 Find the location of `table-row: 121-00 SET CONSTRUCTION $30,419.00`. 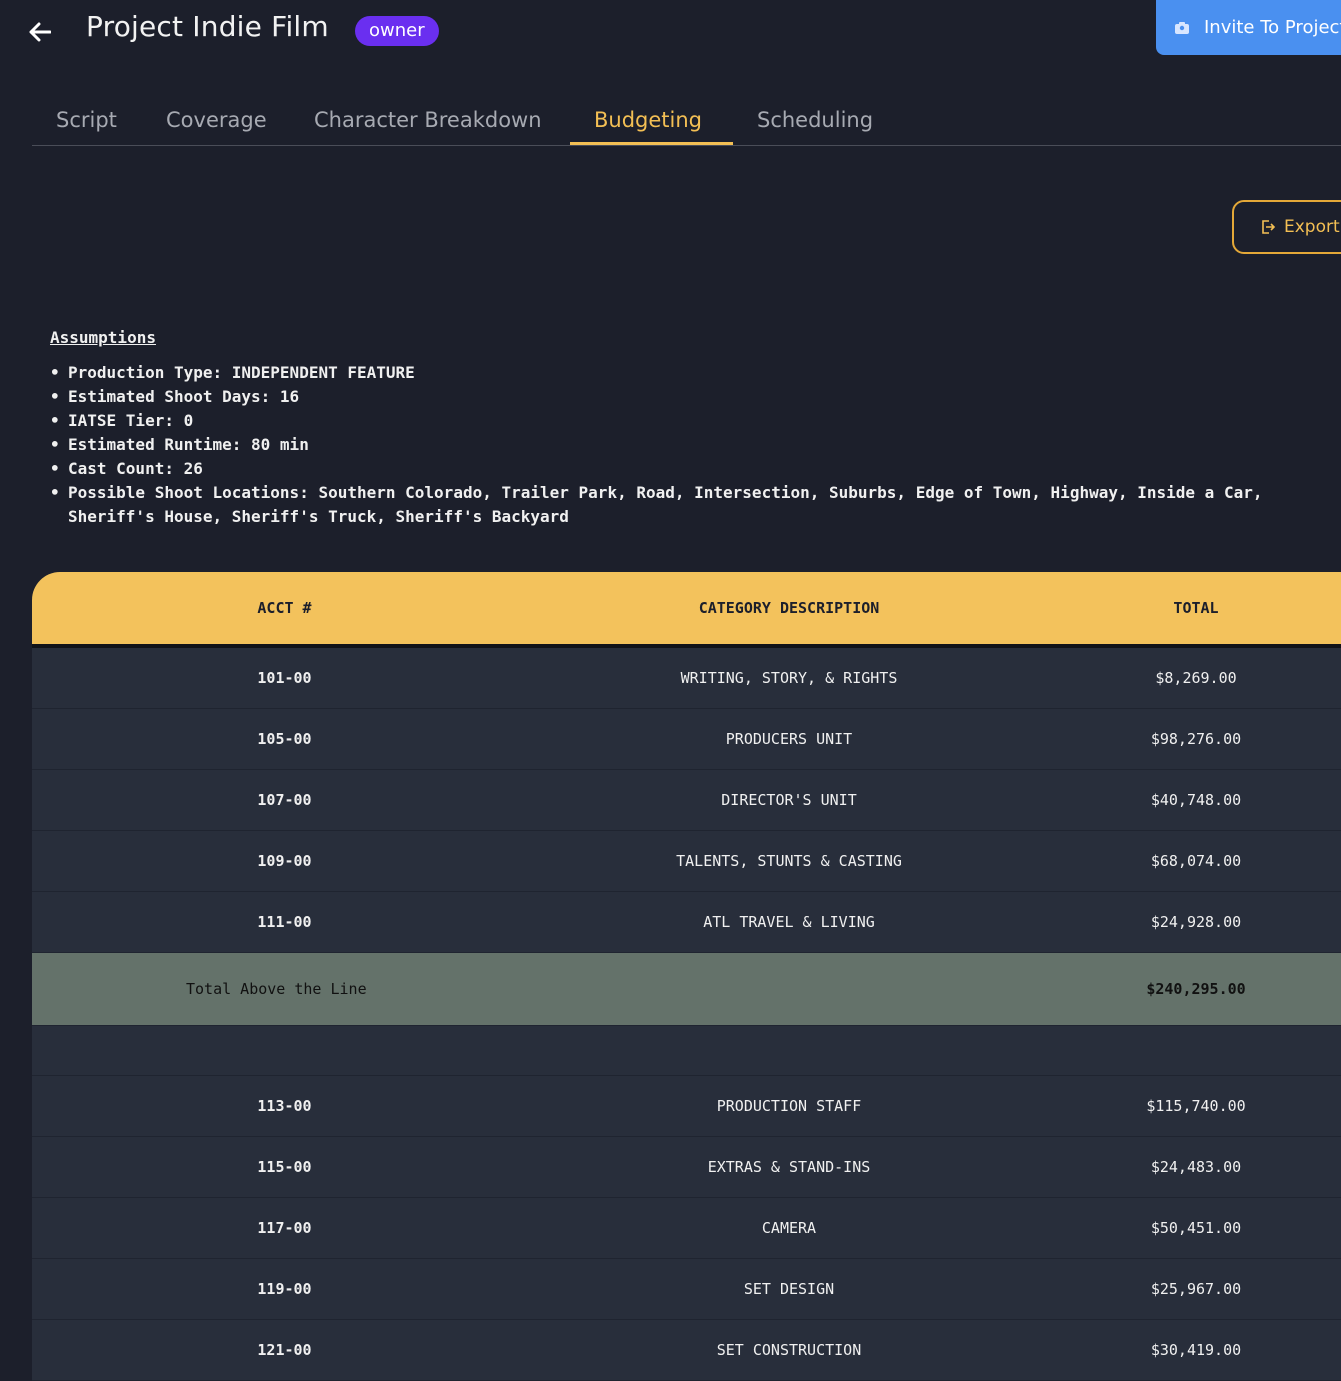

table-row: 121-00 SET CONSTRUCTION $30,419.00 is located at coordinates (686, 1350).